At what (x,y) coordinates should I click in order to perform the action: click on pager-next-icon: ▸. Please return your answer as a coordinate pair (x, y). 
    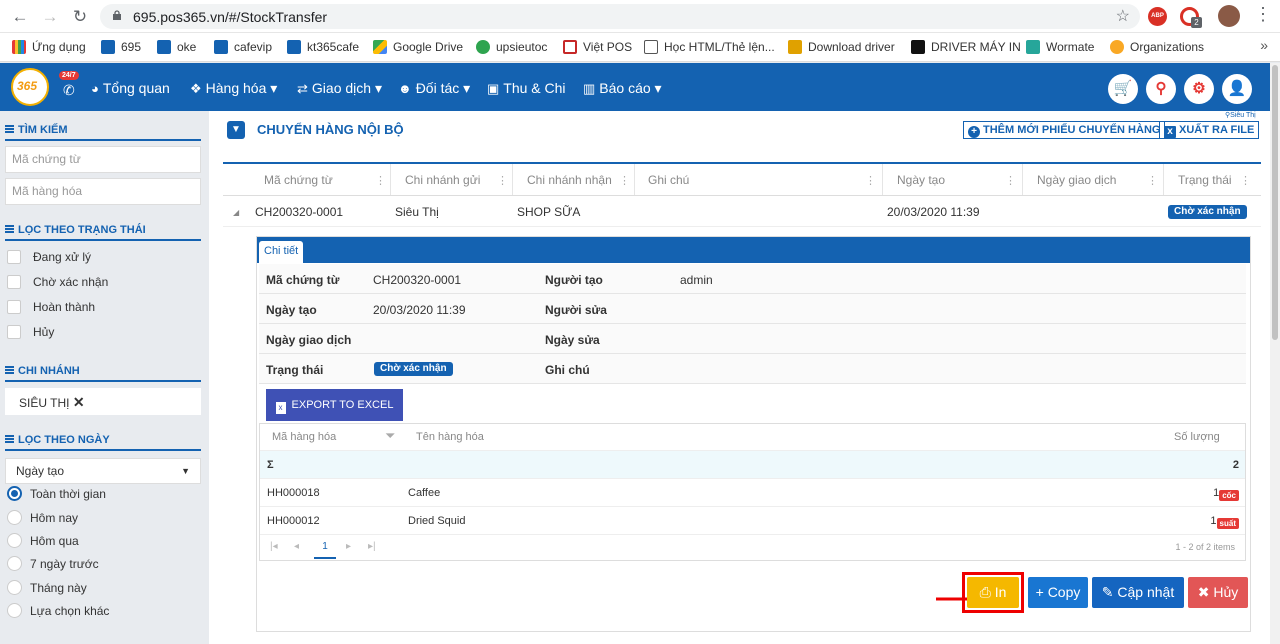
    Looking at the image, I should click on (348, 546).